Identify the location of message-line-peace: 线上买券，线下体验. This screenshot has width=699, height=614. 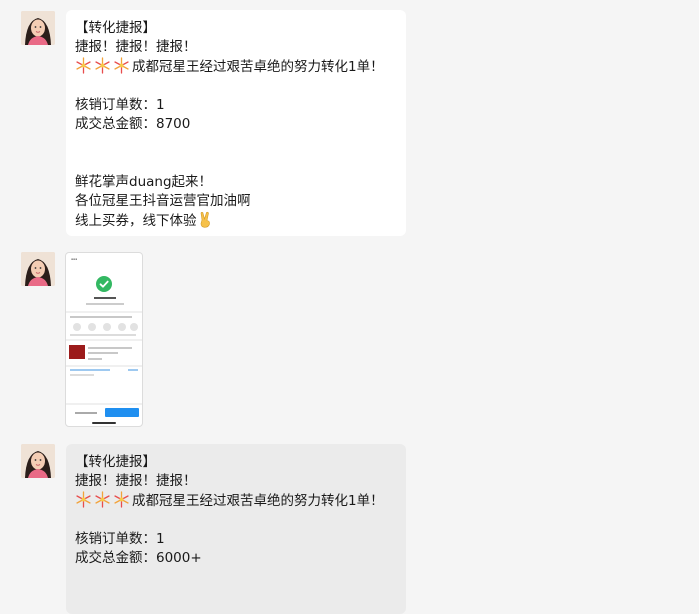
(235, 220).